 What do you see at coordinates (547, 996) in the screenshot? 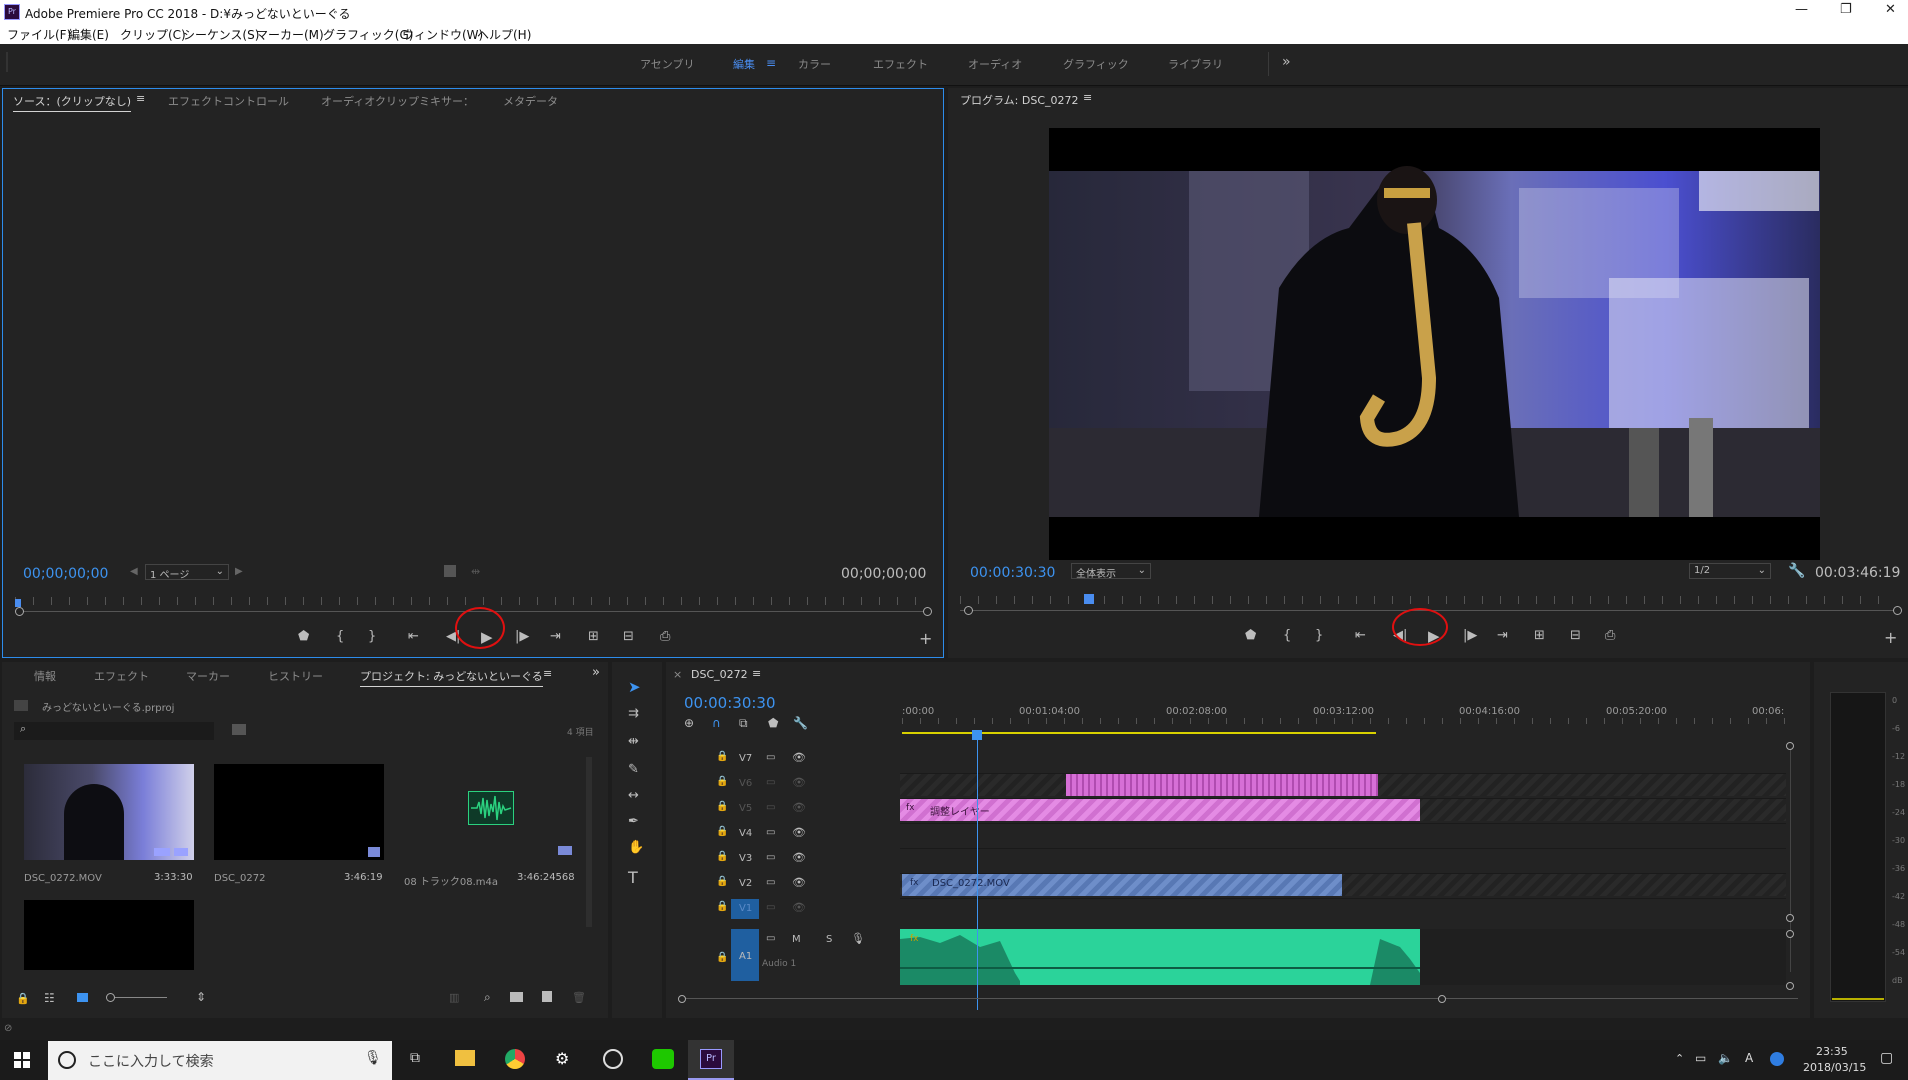
I see `new-item-icon` at bounding box center [547, 996].